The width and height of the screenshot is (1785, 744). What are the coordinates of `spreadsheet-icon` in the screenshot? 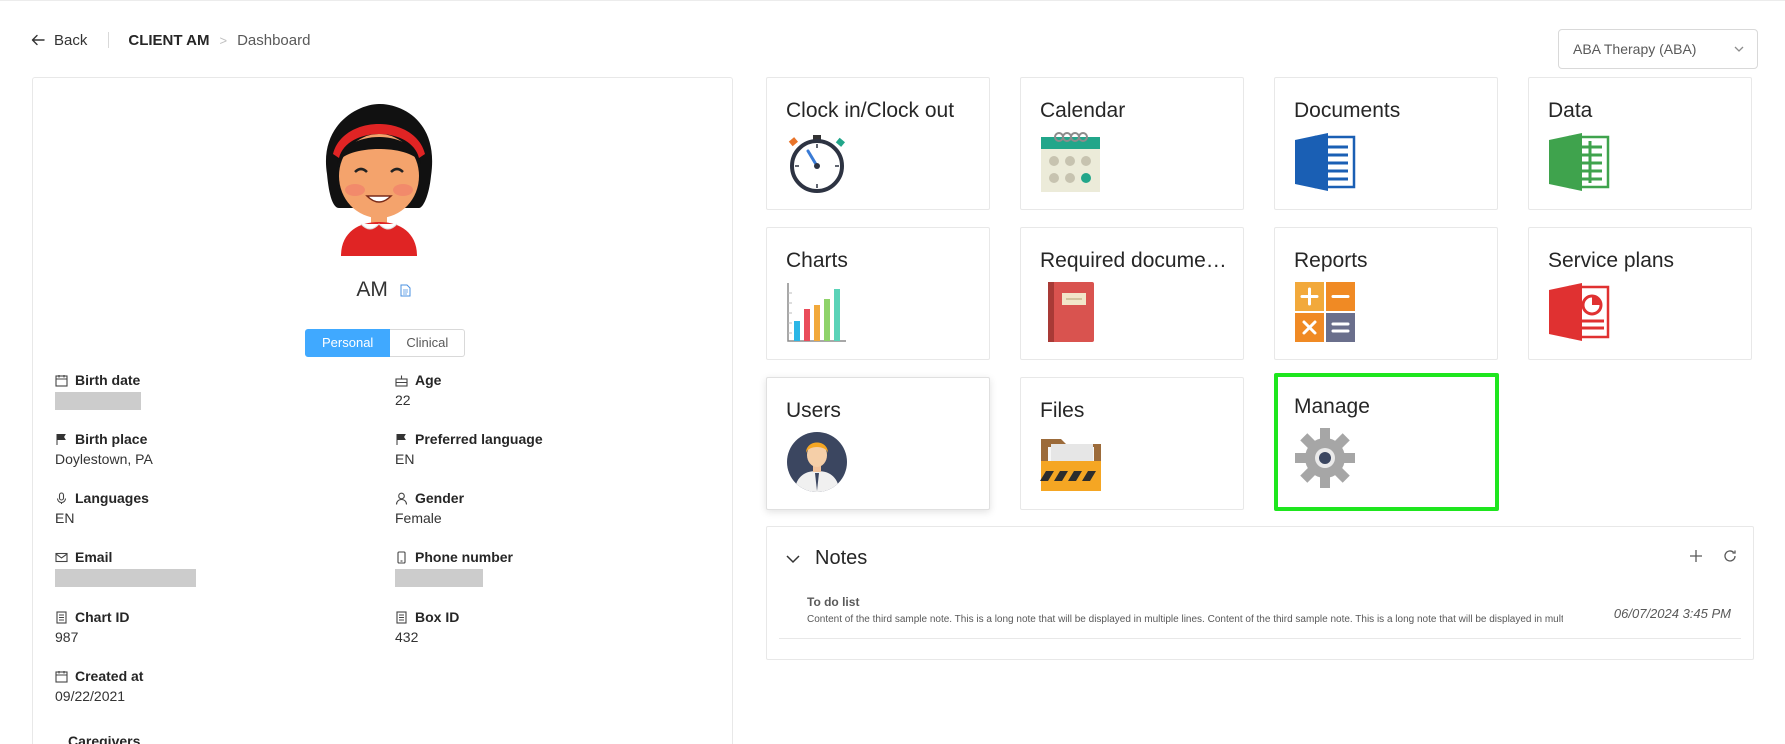 It's located at (1579, 162).